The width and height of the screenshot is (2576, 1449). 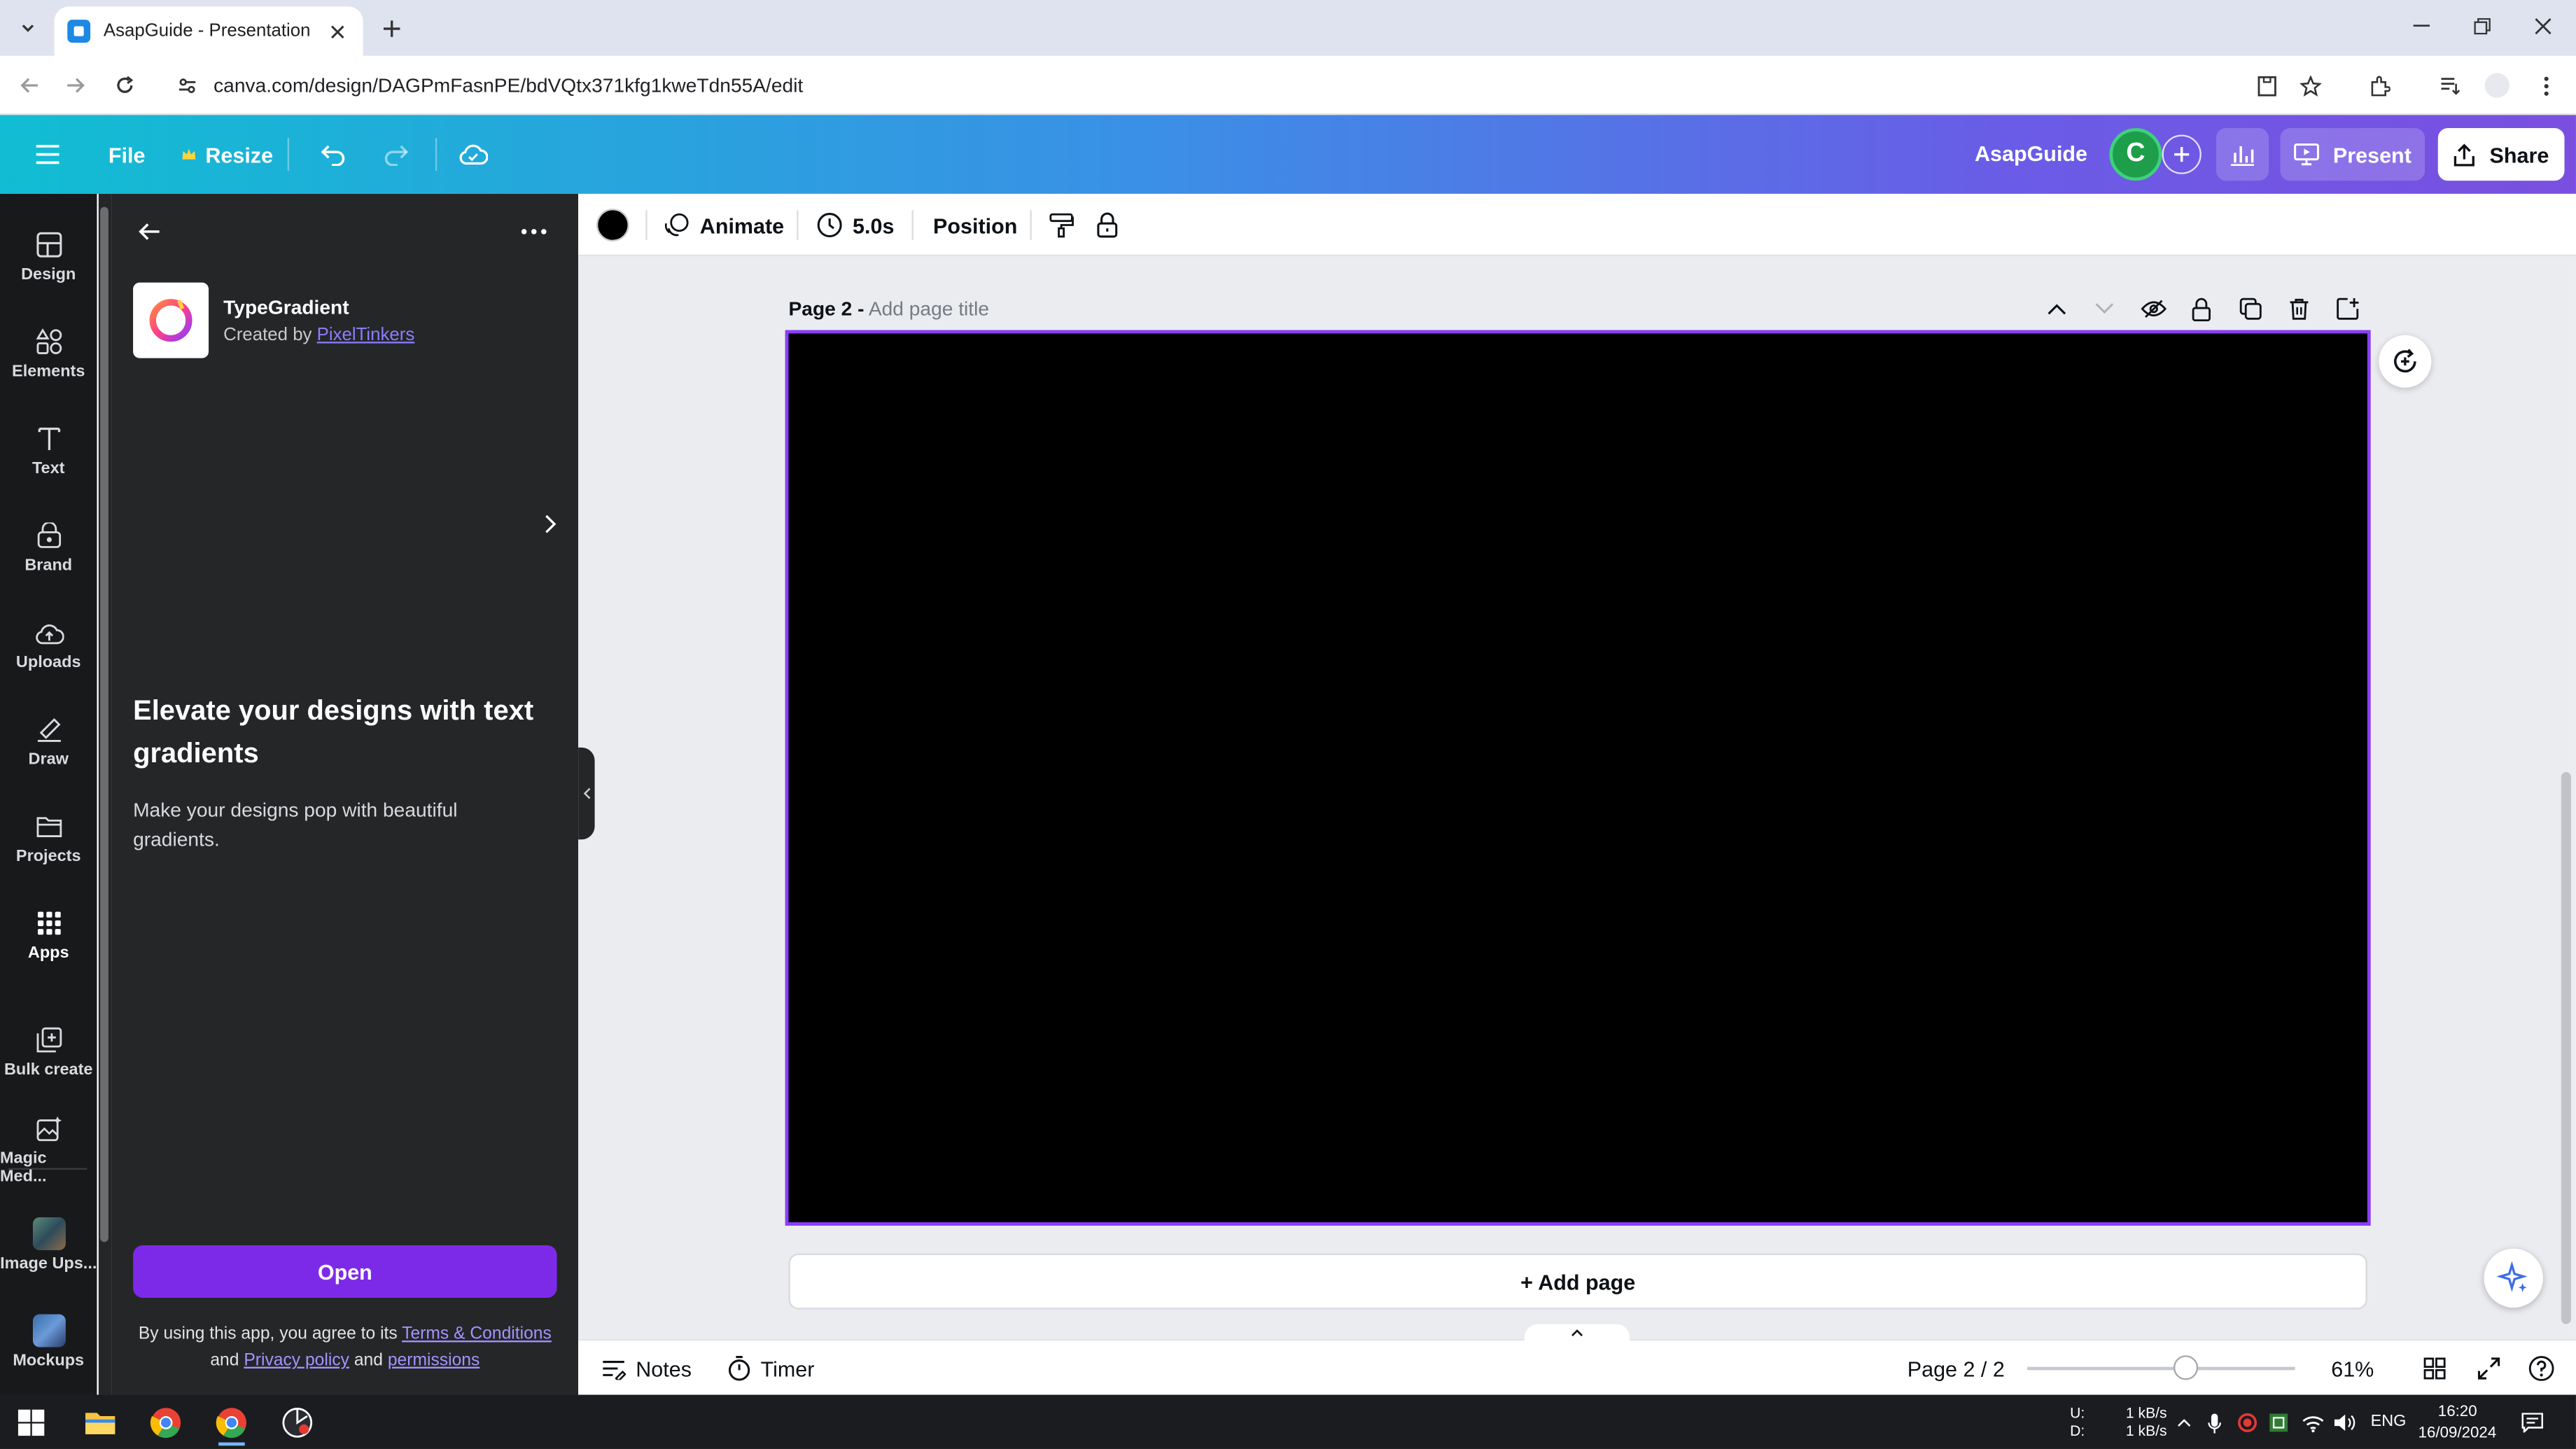 I want to click on zoom-percentage: 61%, so click(x=2352, y=1368).